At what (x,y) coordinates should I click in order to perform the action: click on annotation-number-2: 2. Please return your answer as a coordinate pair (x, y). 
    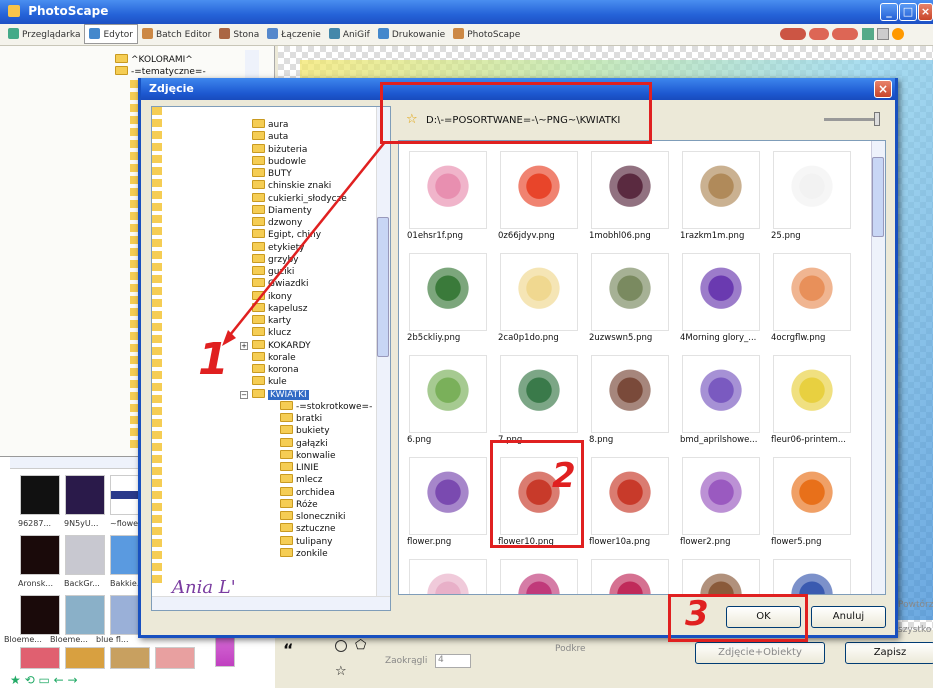
    Looking at the image, I should click on (564, 476).